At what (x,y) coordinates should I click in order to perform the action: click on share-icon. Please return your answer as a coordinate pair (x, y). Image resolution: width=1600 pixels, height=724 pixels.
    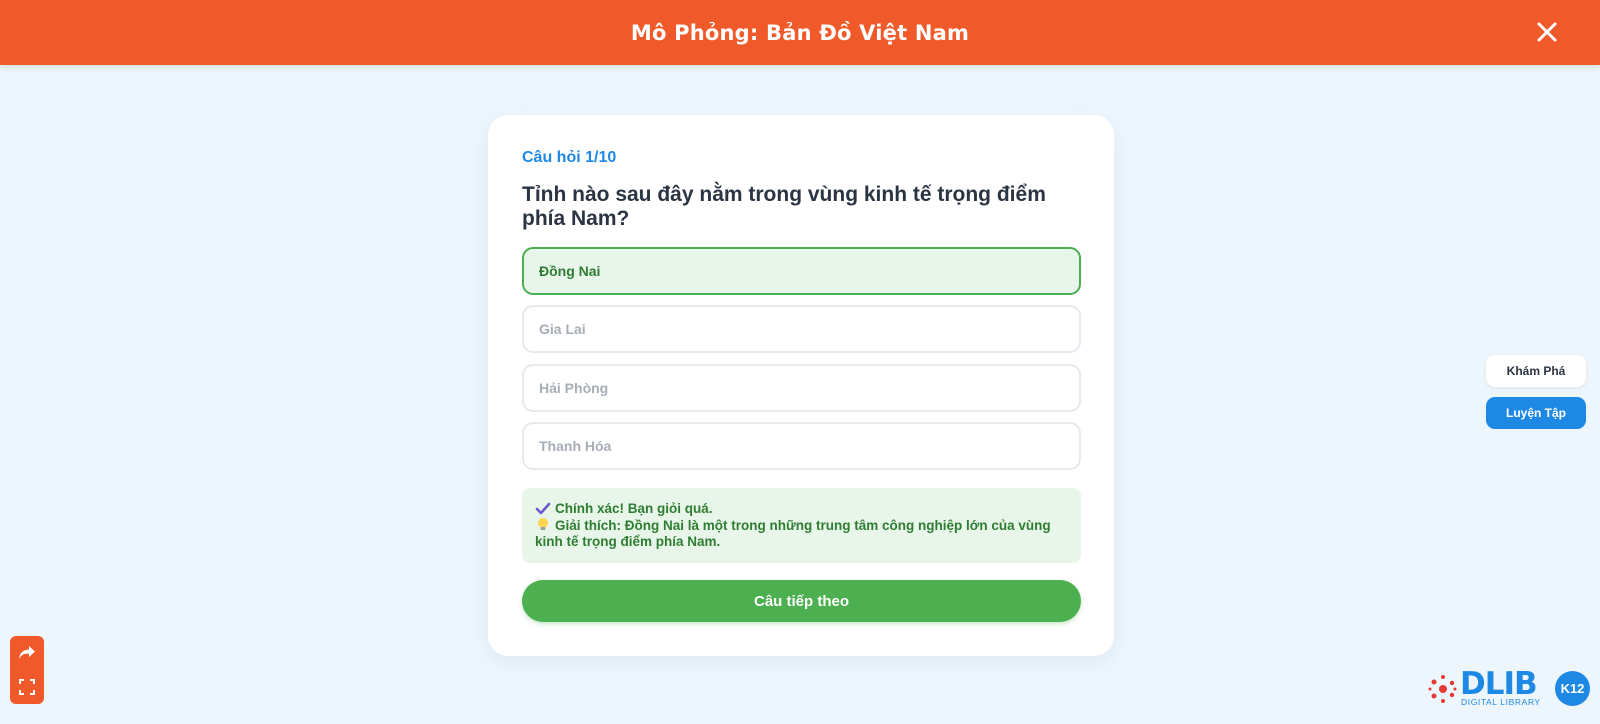
    Looking at the image, I should click on (27, 652).